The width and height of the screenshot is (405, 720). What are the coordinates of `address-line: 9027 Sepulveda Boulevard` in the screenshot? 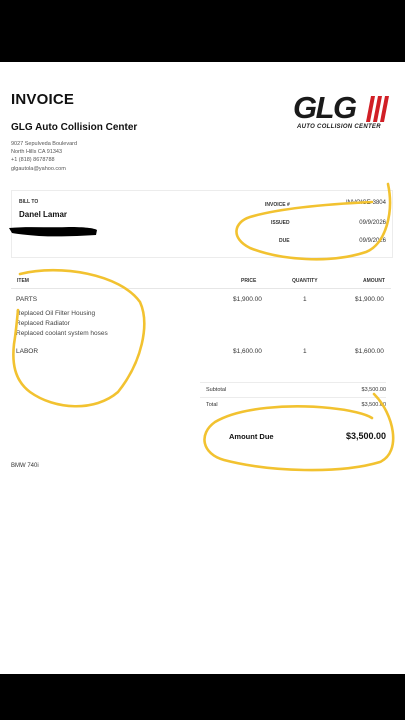 It's located at (44, 144).